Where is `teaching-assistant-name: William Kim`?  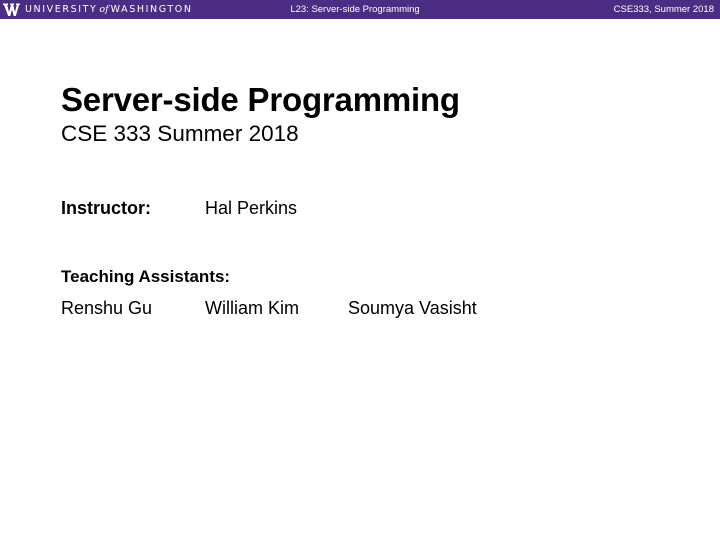
teaching-assistant-name: William Kim is located at coordinates (252, 308).